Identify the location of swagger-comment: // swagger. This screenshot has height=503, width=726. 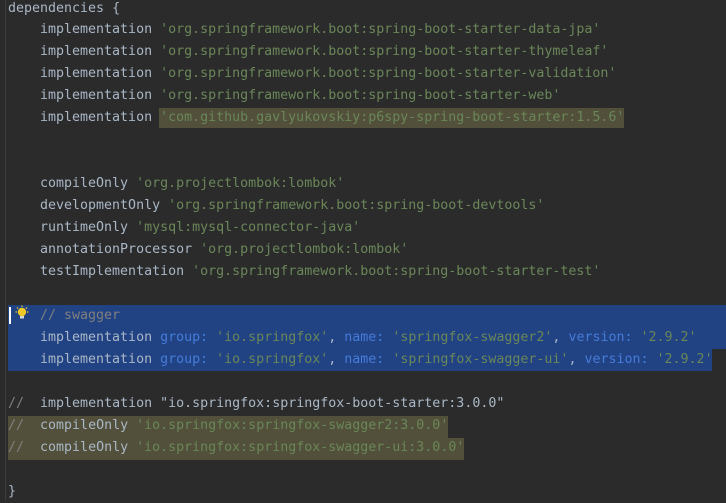
(80, 315).